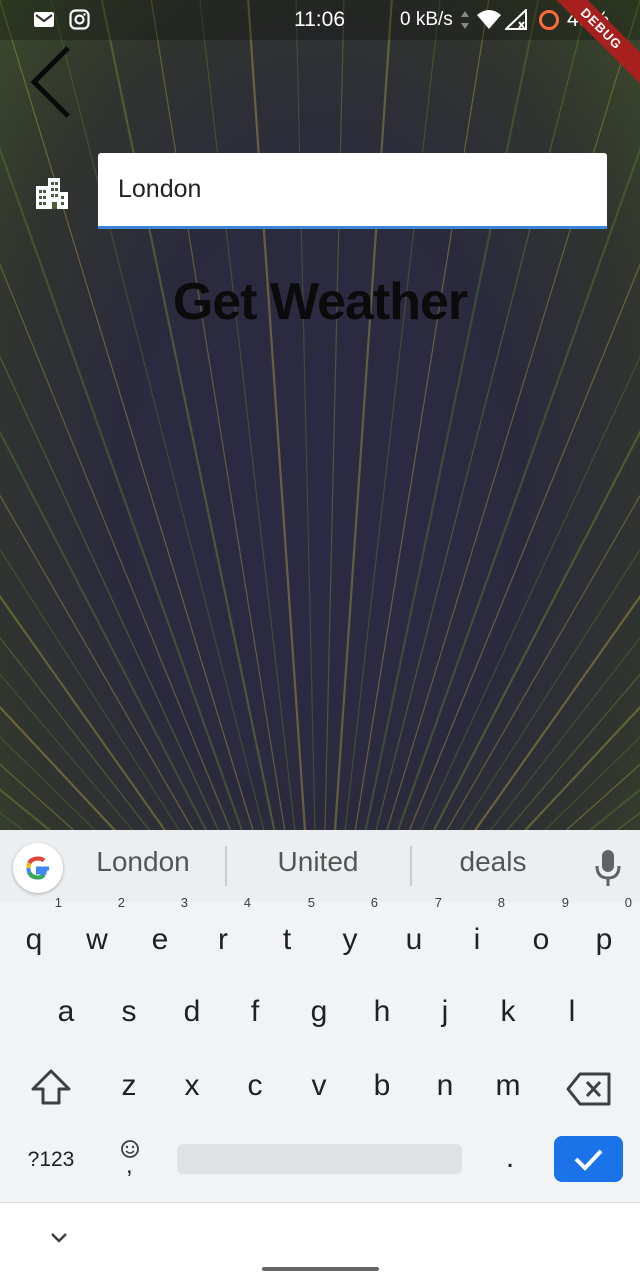 The image size is (640, 1281). I want to click on key-q: q1, so click(35, 933).